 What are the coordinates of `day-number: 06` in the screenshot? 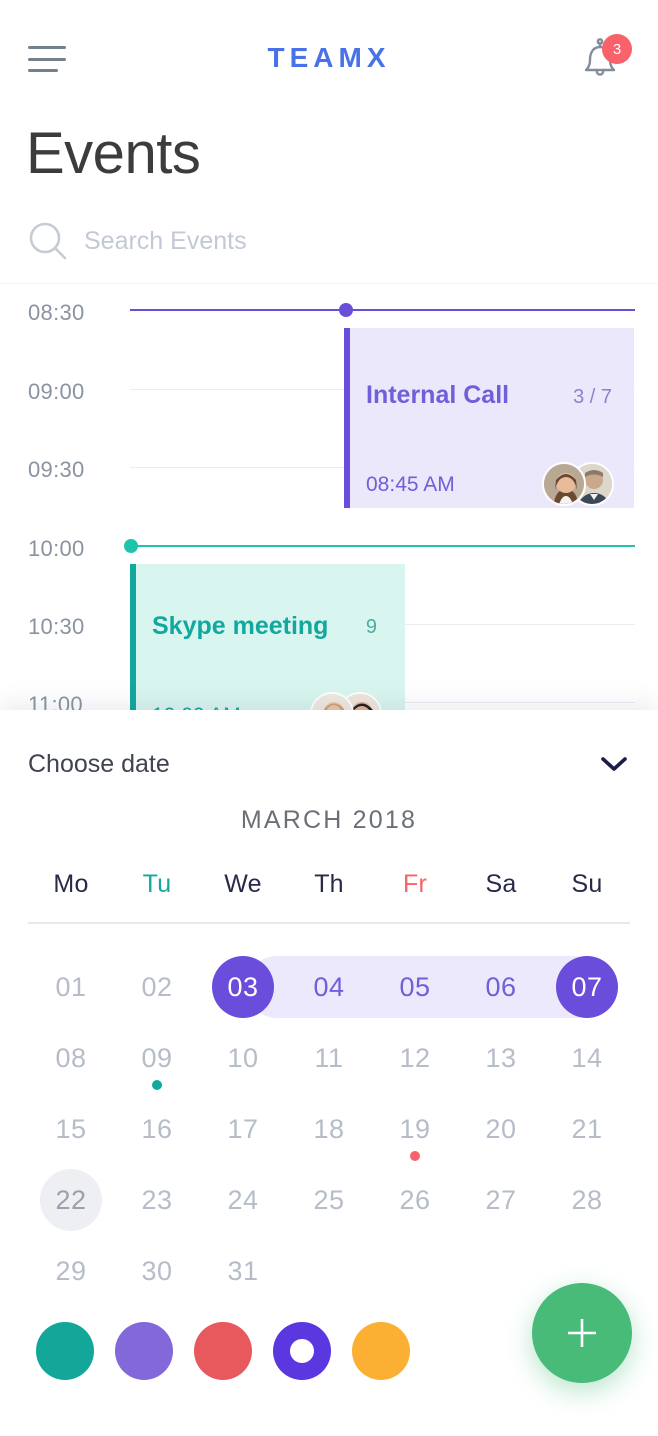 It's located at (501, 987).